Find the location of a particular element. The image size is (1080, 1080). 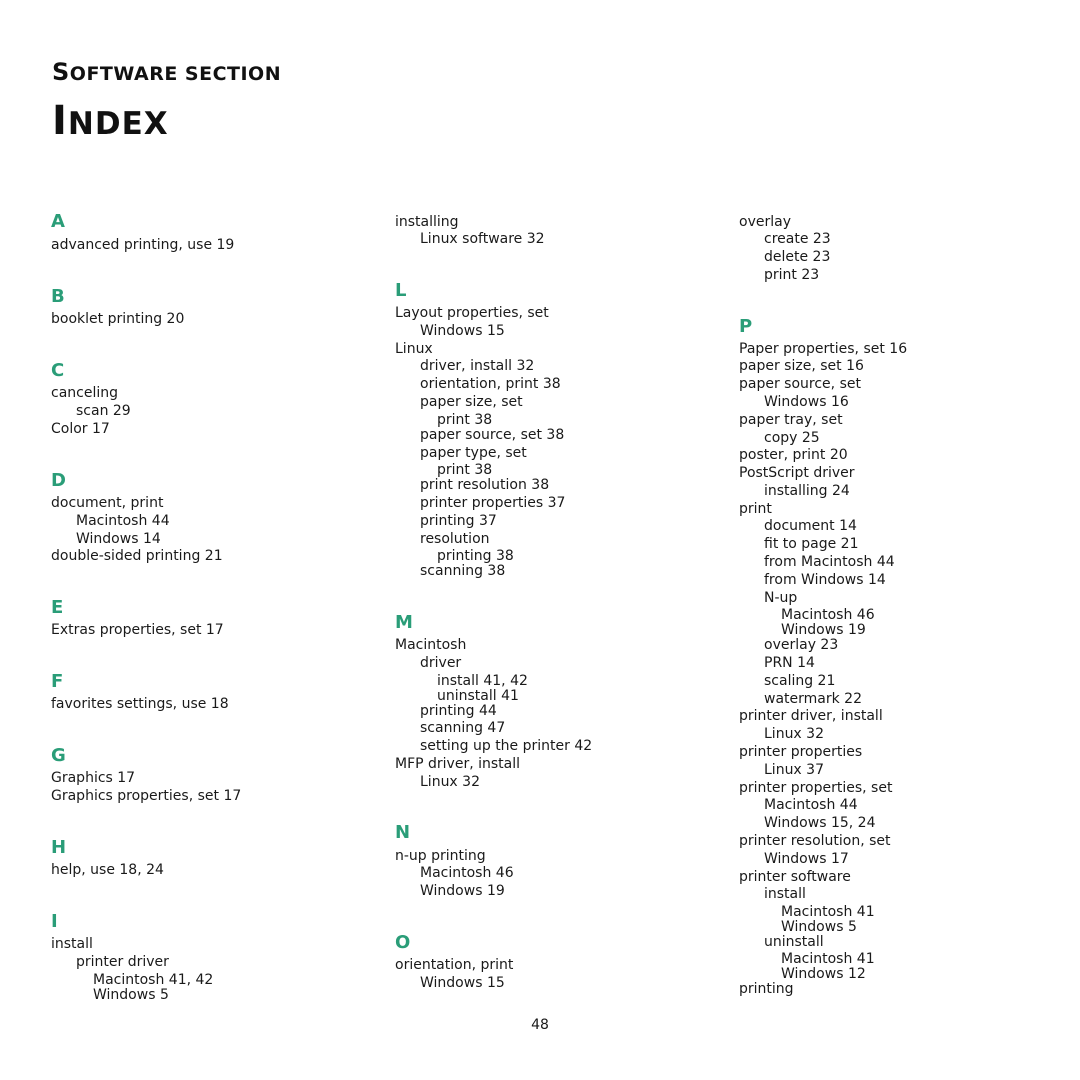

section-heading: SOFTWARE SECTION is located at coordinates (166, 72).